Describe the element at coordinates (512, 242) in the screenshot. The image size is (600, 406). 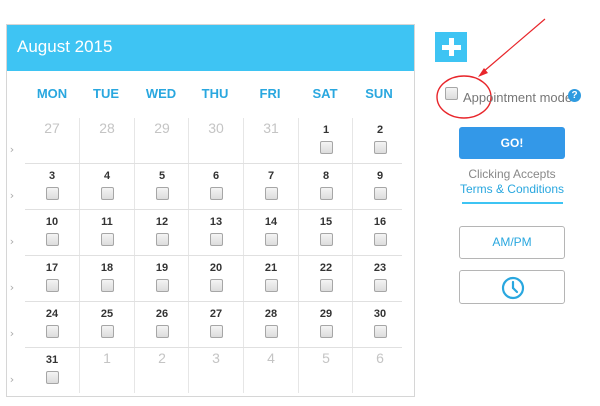
I see `ampm-button: AM/PM` at that location.